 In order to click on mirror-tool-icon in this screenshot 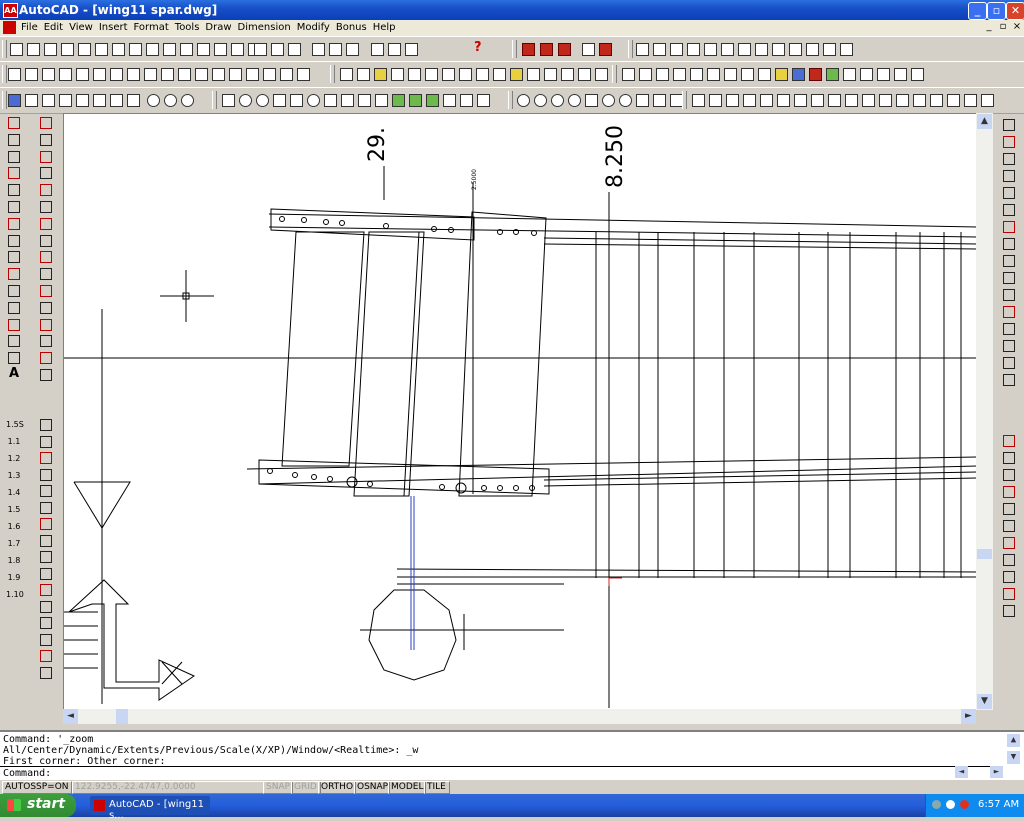, I will do `click(46, 157)`.